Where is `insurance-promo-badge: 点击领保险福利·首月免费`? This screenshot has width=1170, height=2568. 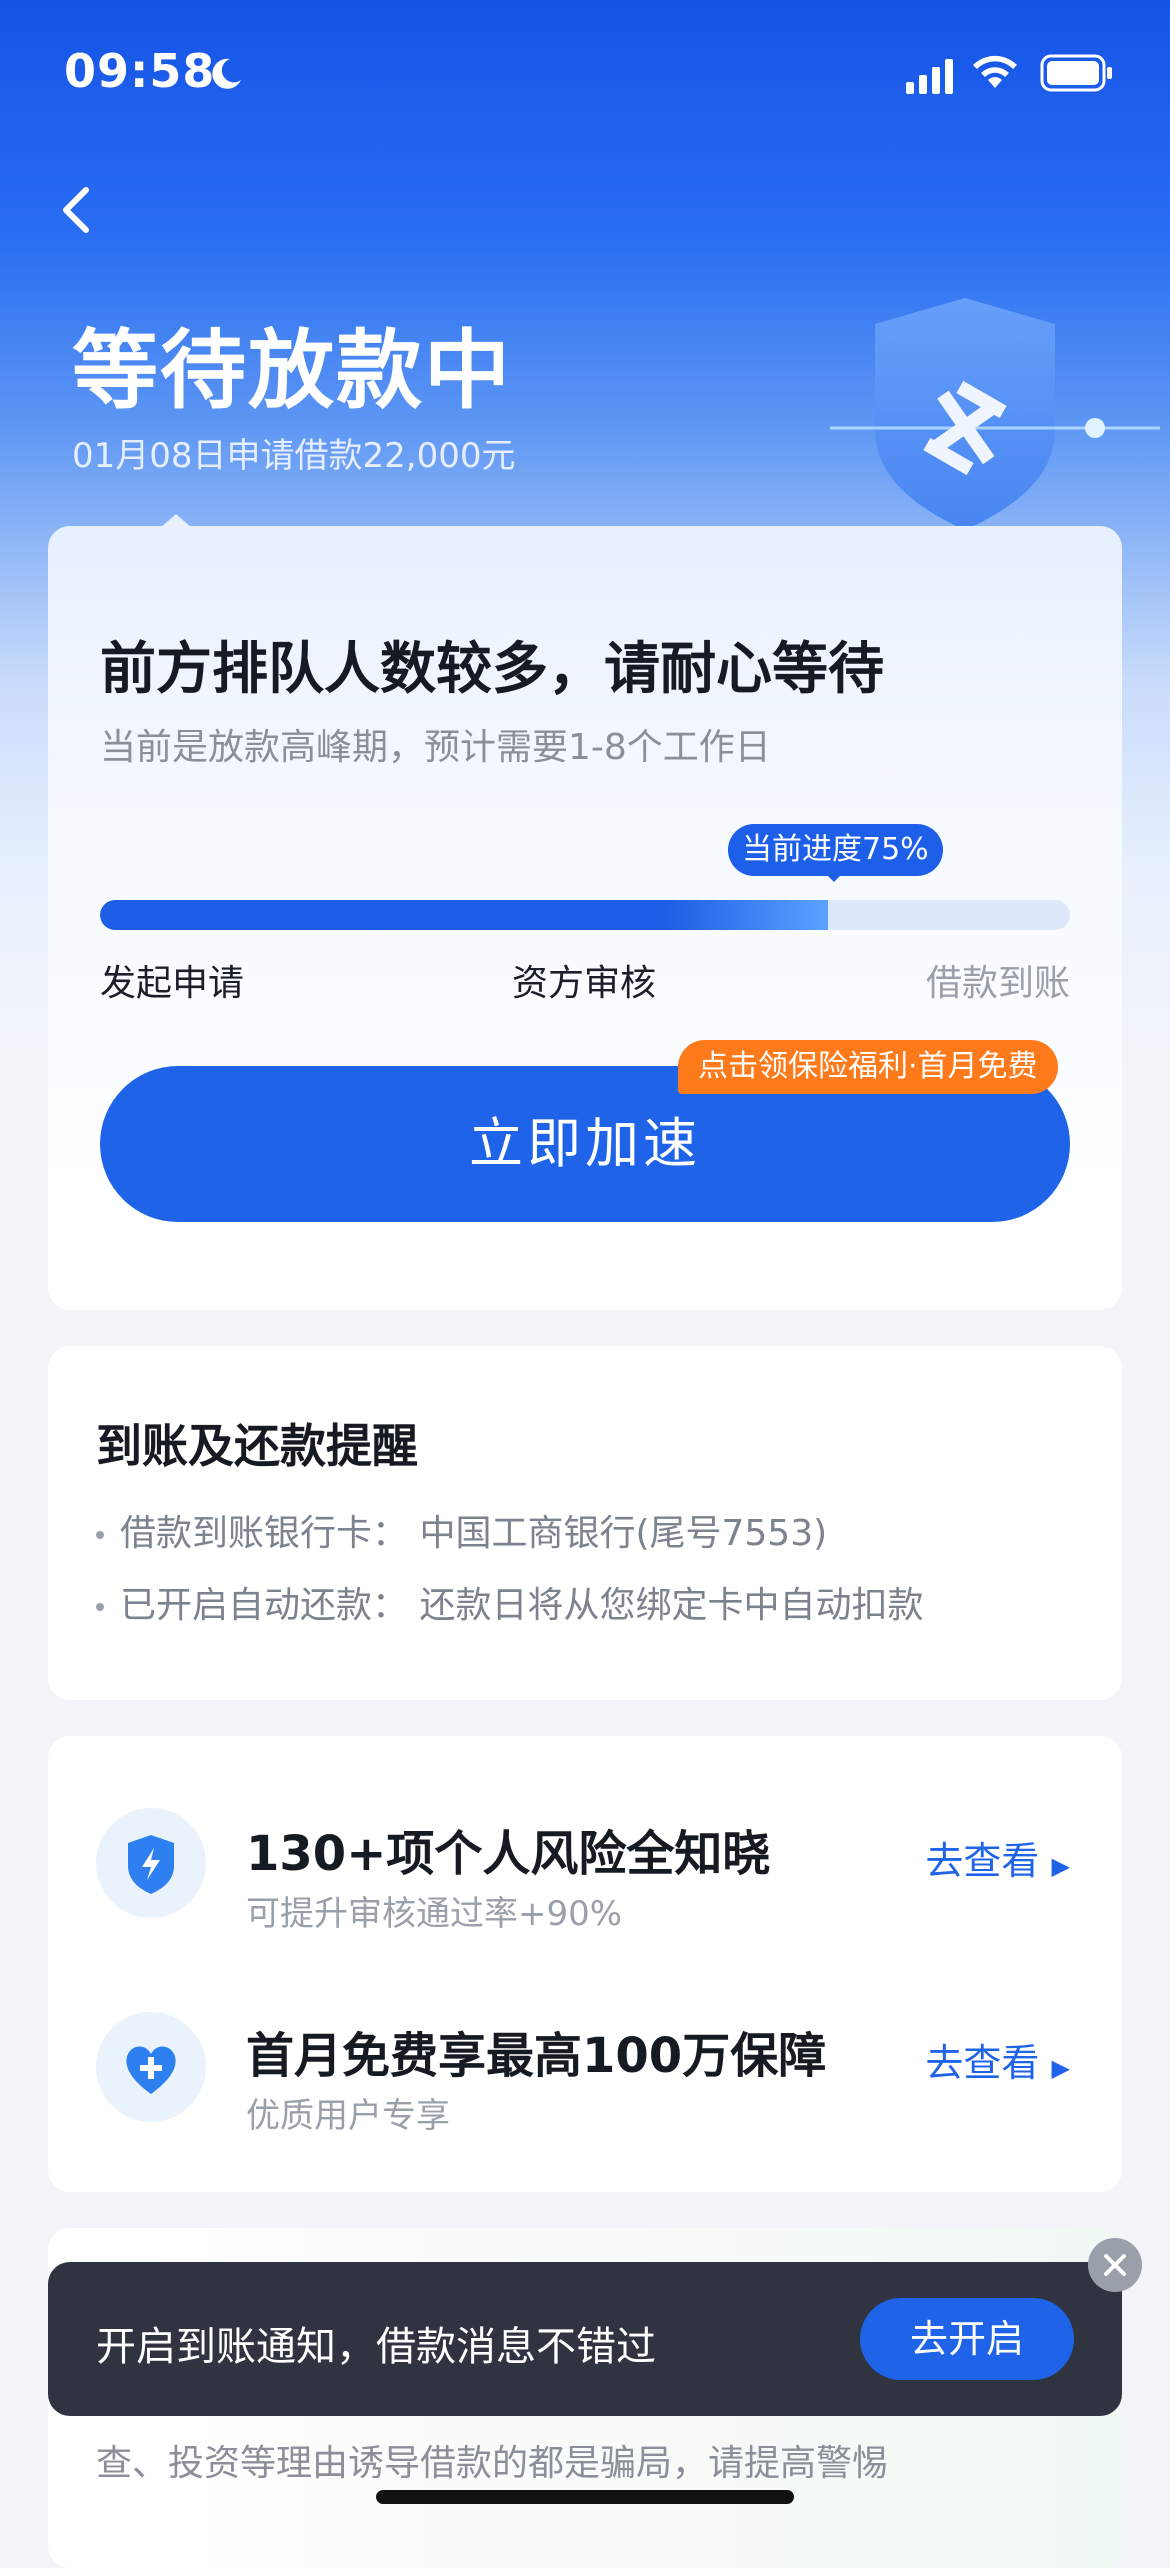 insurance-promo-badge: 点击领保险福利·首月免费 is located at coordinates (868, 1067).